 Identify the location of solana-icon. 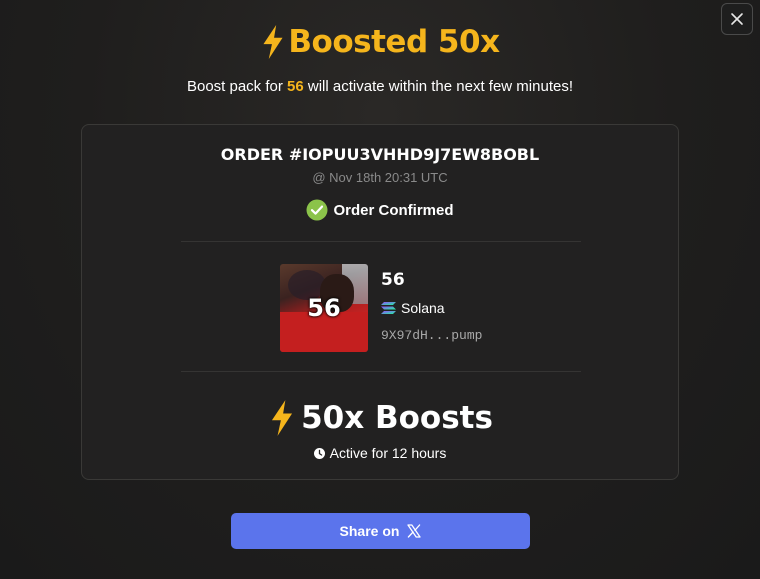
(388, 308).